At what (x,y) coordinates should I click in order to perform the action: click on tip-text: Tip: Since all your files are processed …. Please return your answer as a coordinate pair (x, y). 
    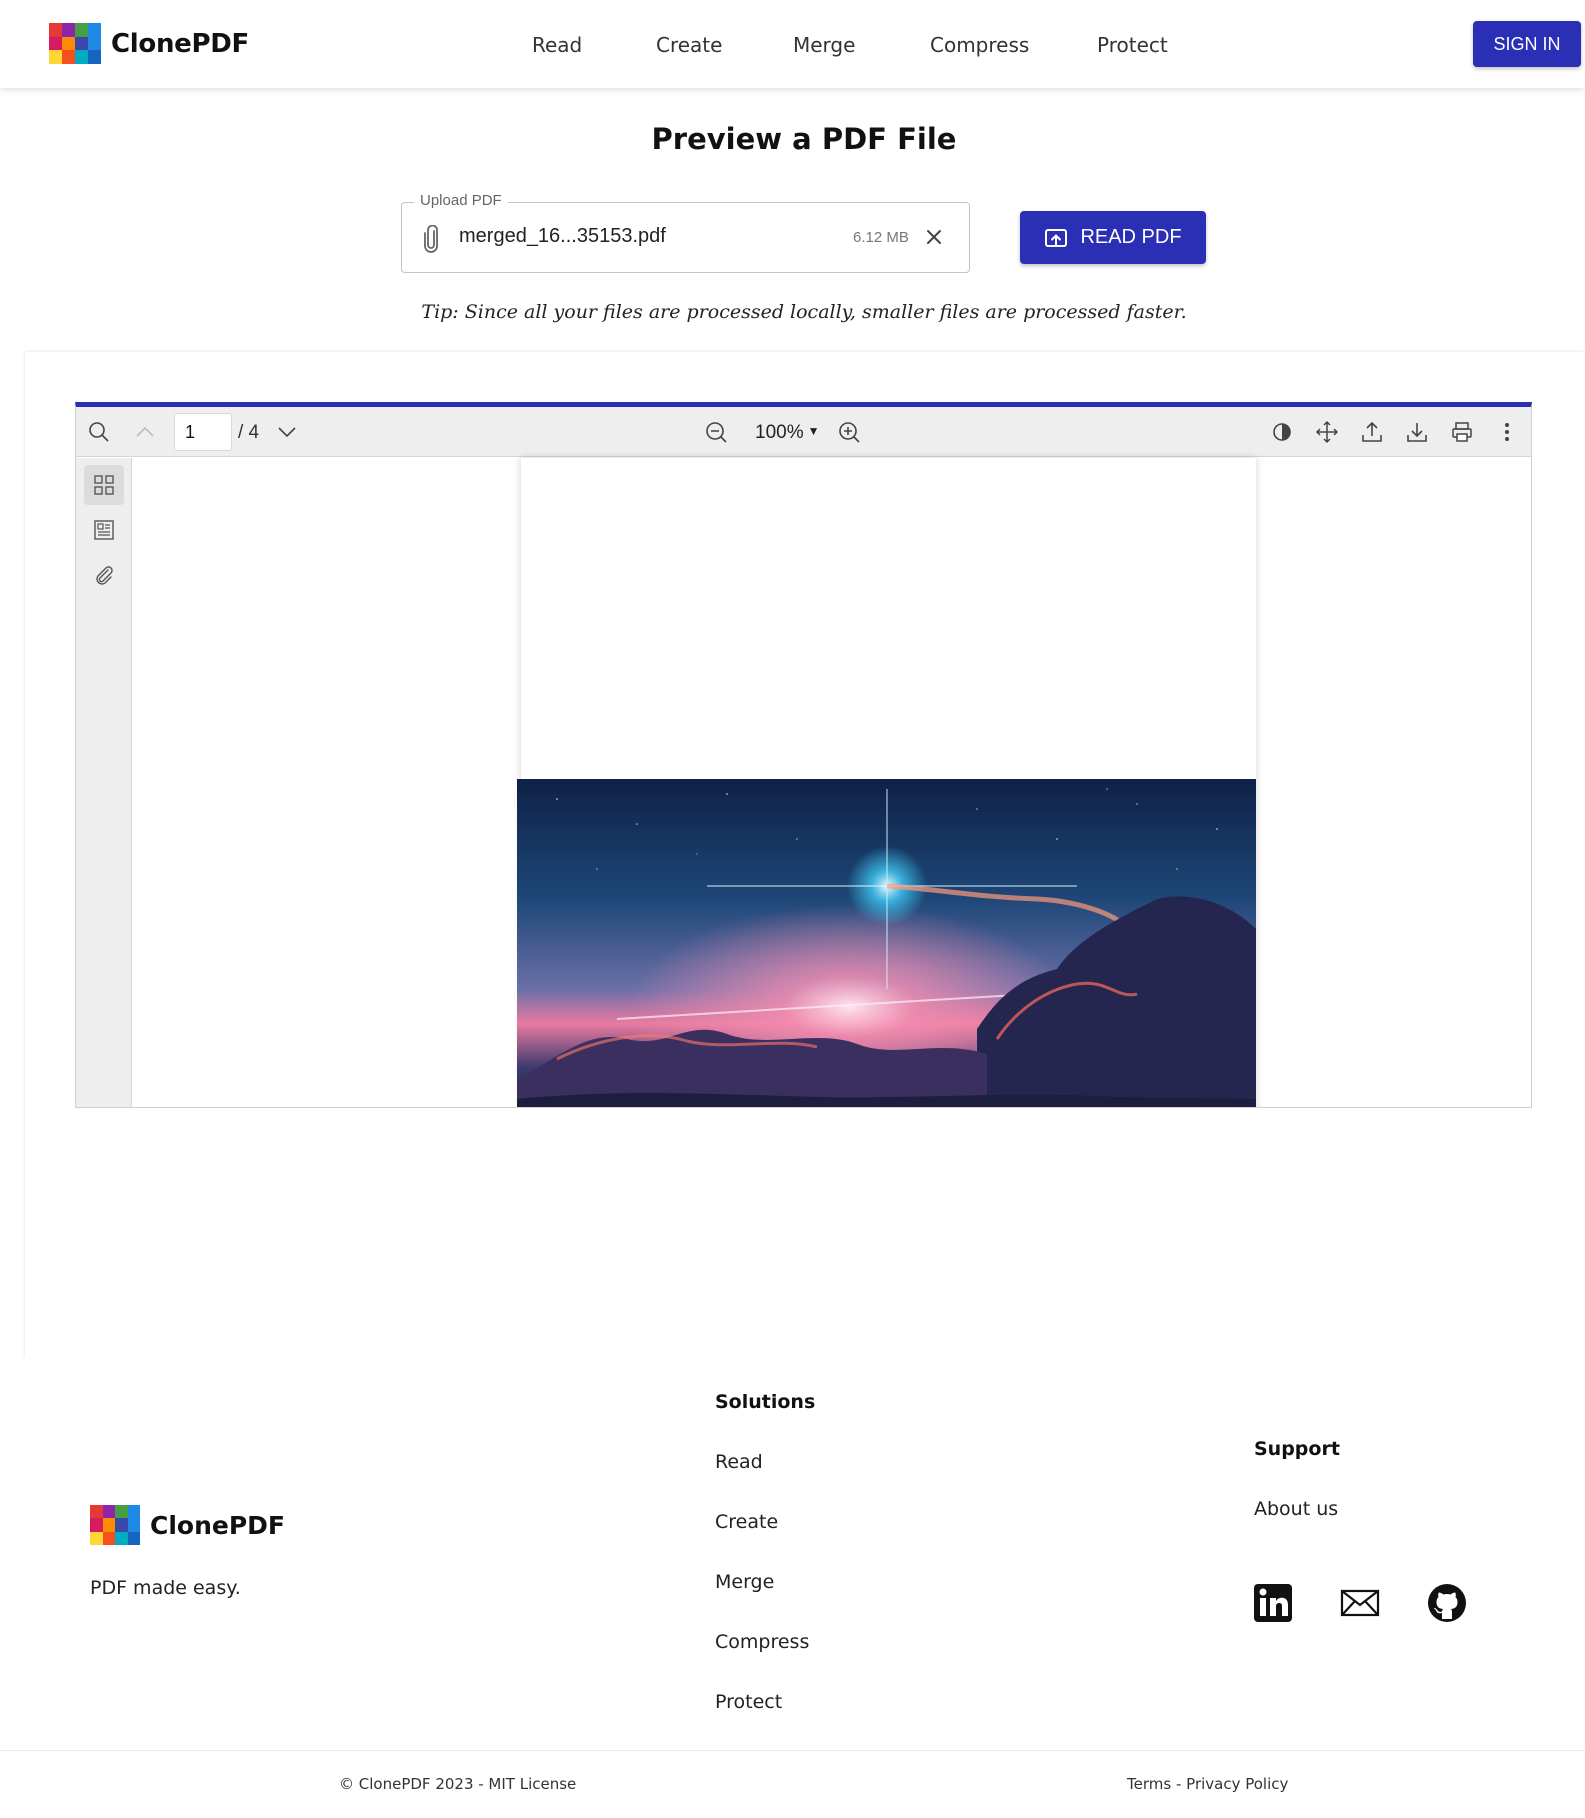
    Looking at the image, I should click on (804, 312).